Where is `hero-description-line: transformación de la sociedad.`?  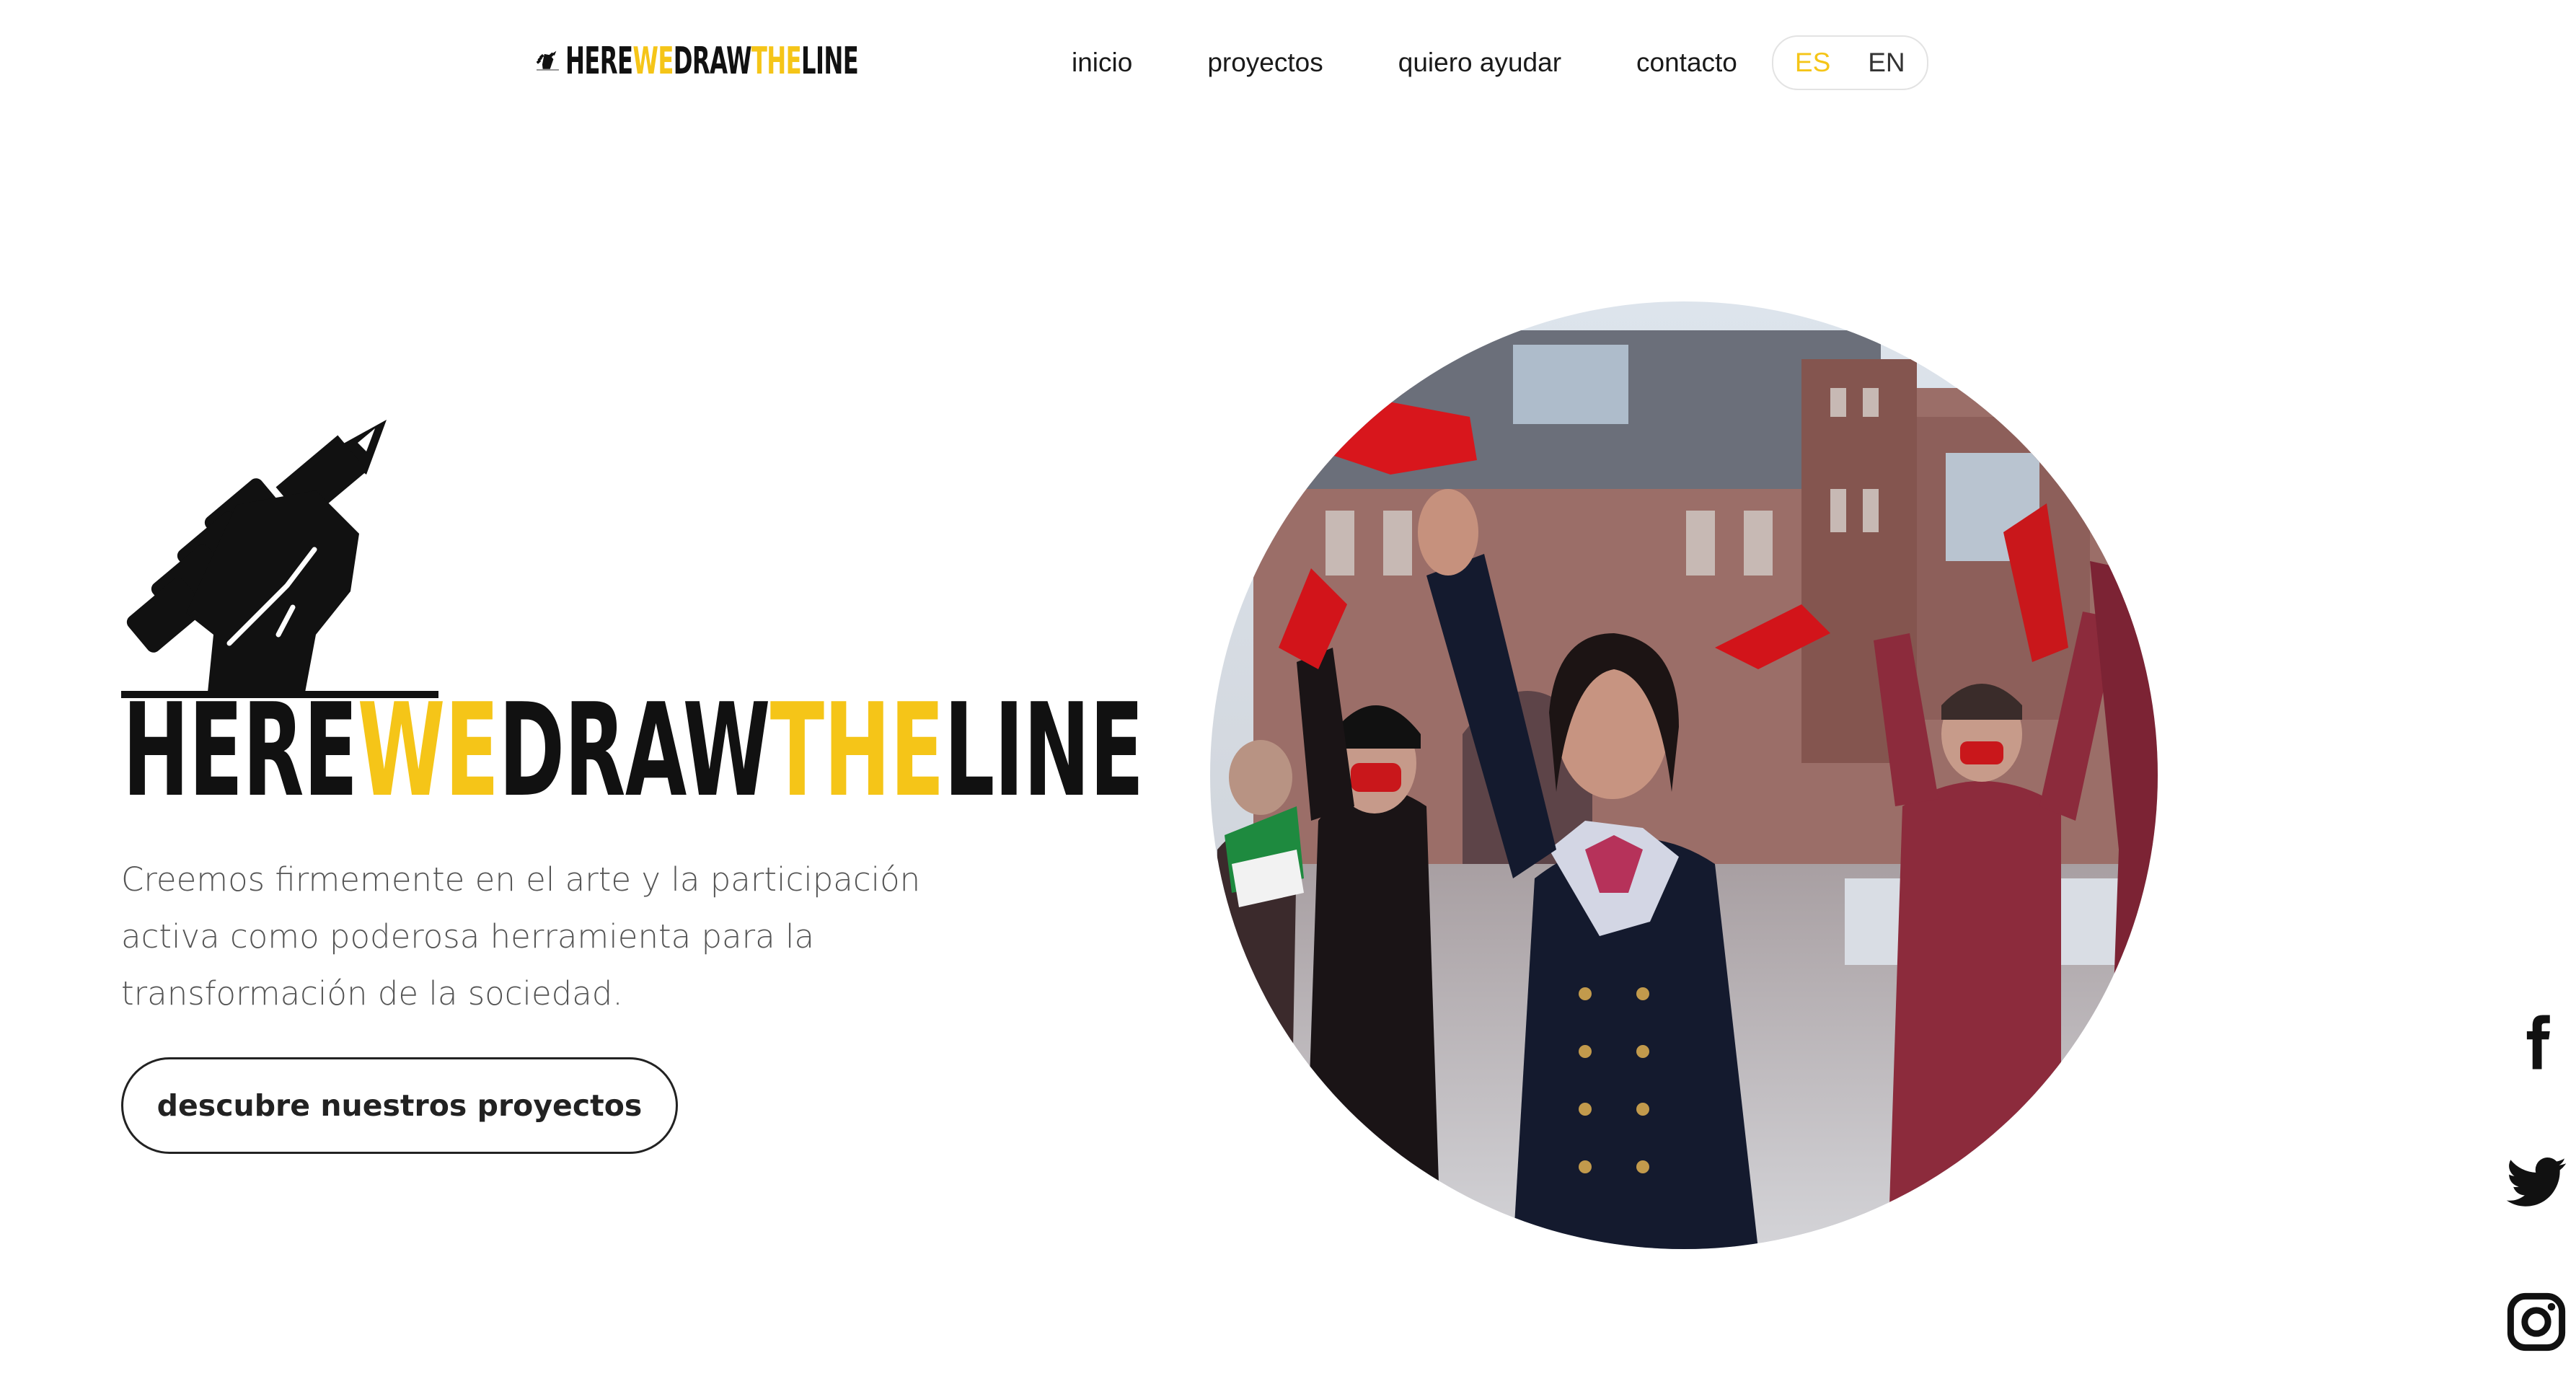
hero-description-line: transformación de la sociedad. is located at coordinates (372, 993).